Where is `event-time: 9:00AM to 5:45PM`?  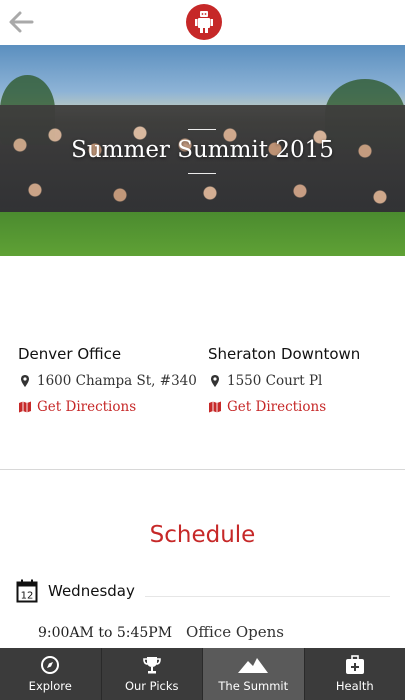 event-time: 9:00AM to 5:45PM is located at coordinates (105, 633).